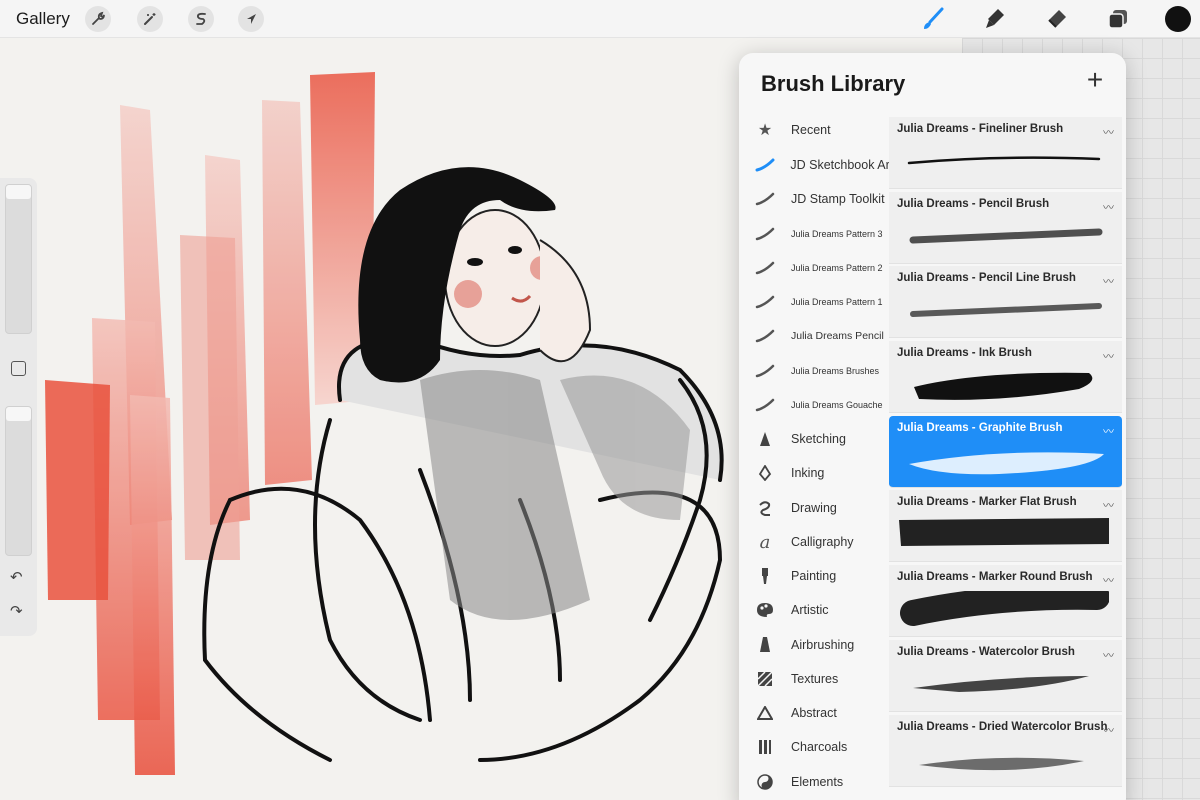 This screenshot has width=1200, height=800. What do you see at coordinates (821, 439) in the screenshot?
I see `category-sketching: Sketching` at bounding box center [821, 439].